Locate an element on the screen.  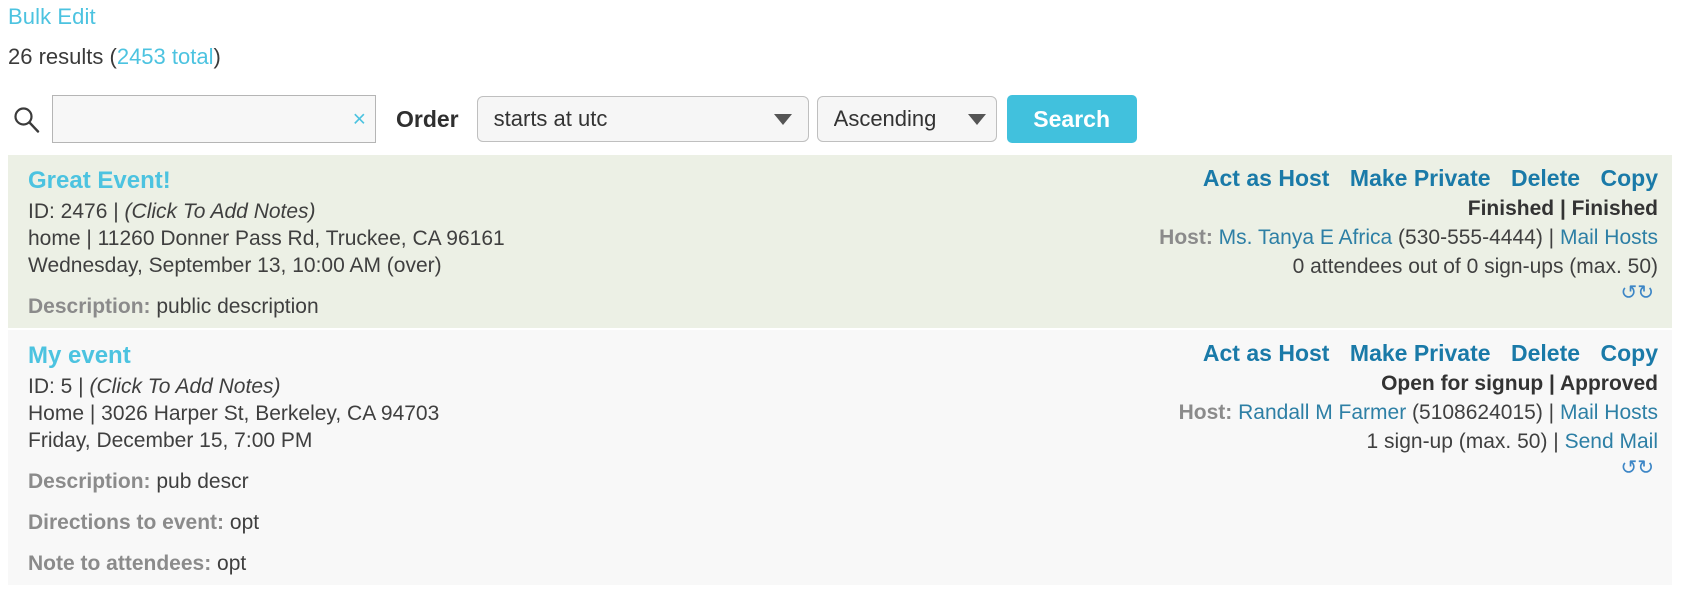
order-by-select: starts at utc is located at coordinates (642, 119).